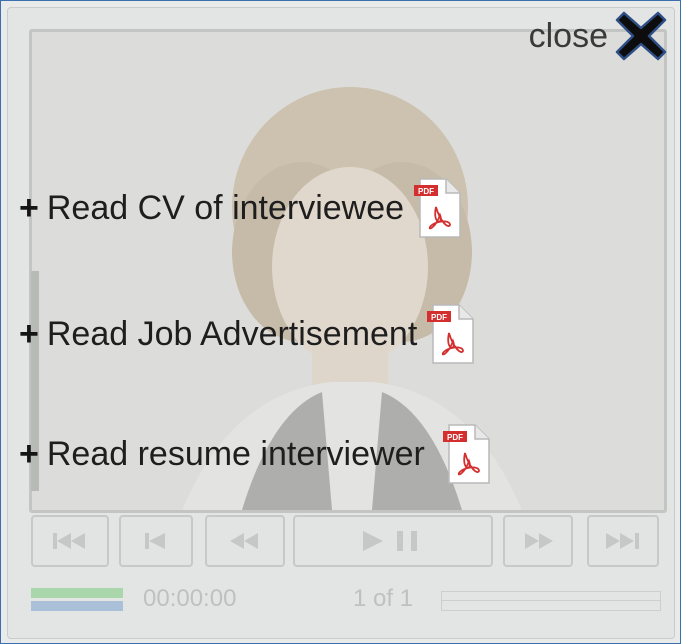  I want to click on link-job-advertisement: + Read Job Advertisement PDF, so click(247, 334).